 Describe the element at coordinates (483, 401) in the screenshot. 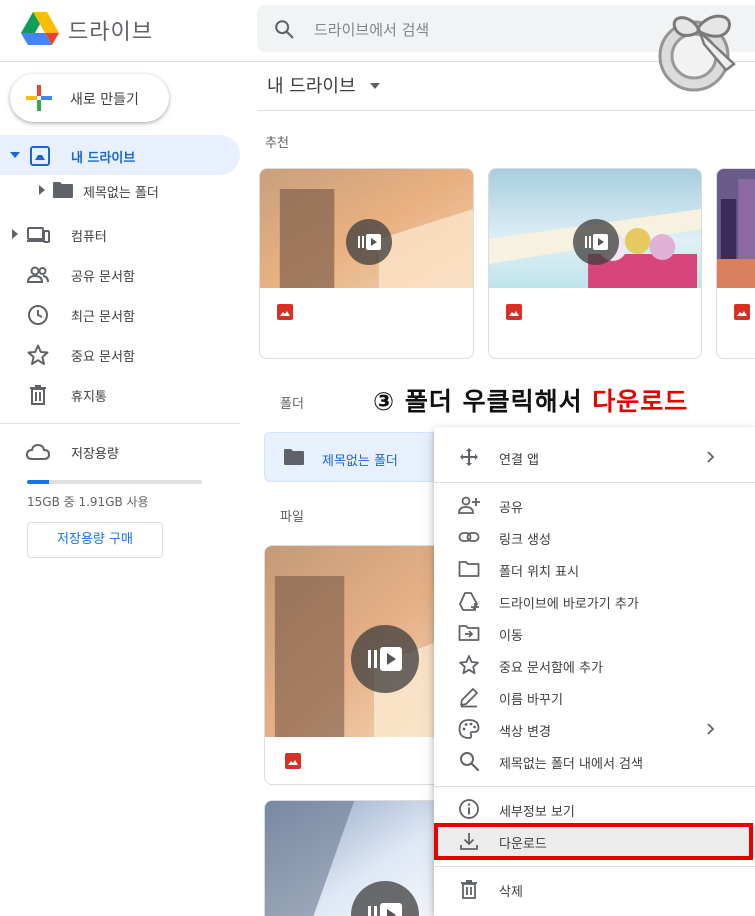

I see `instruction-text: ③ 폴더 우클릭해서` at that location.